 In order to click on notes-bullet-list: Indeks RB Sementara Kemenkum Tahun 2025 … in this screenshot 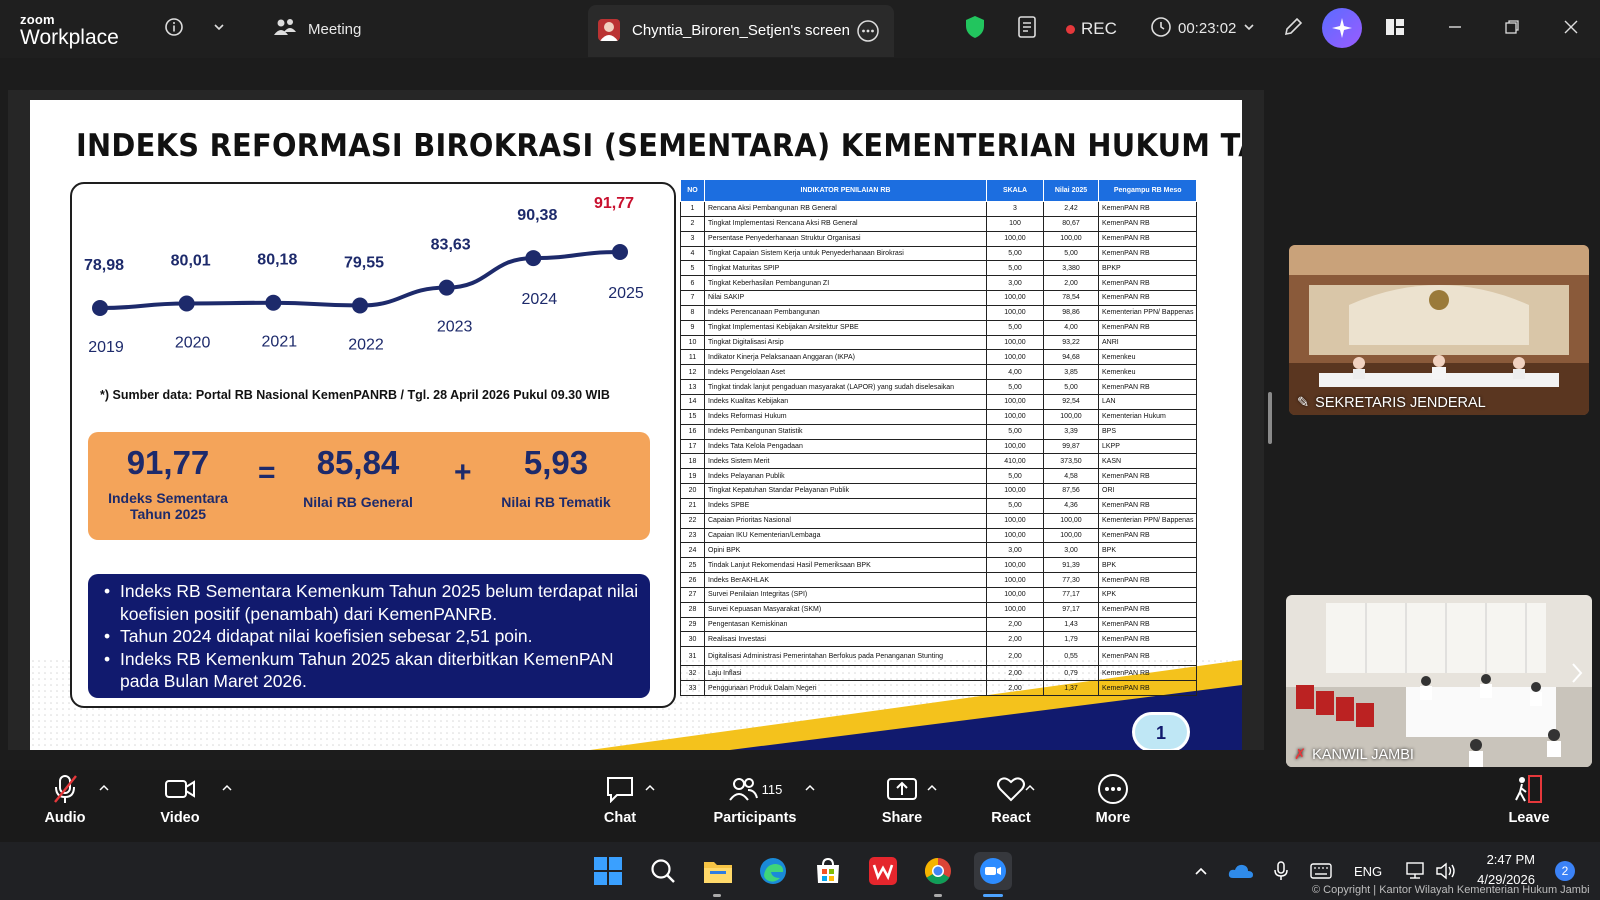, I will do `click(369, 636)`.